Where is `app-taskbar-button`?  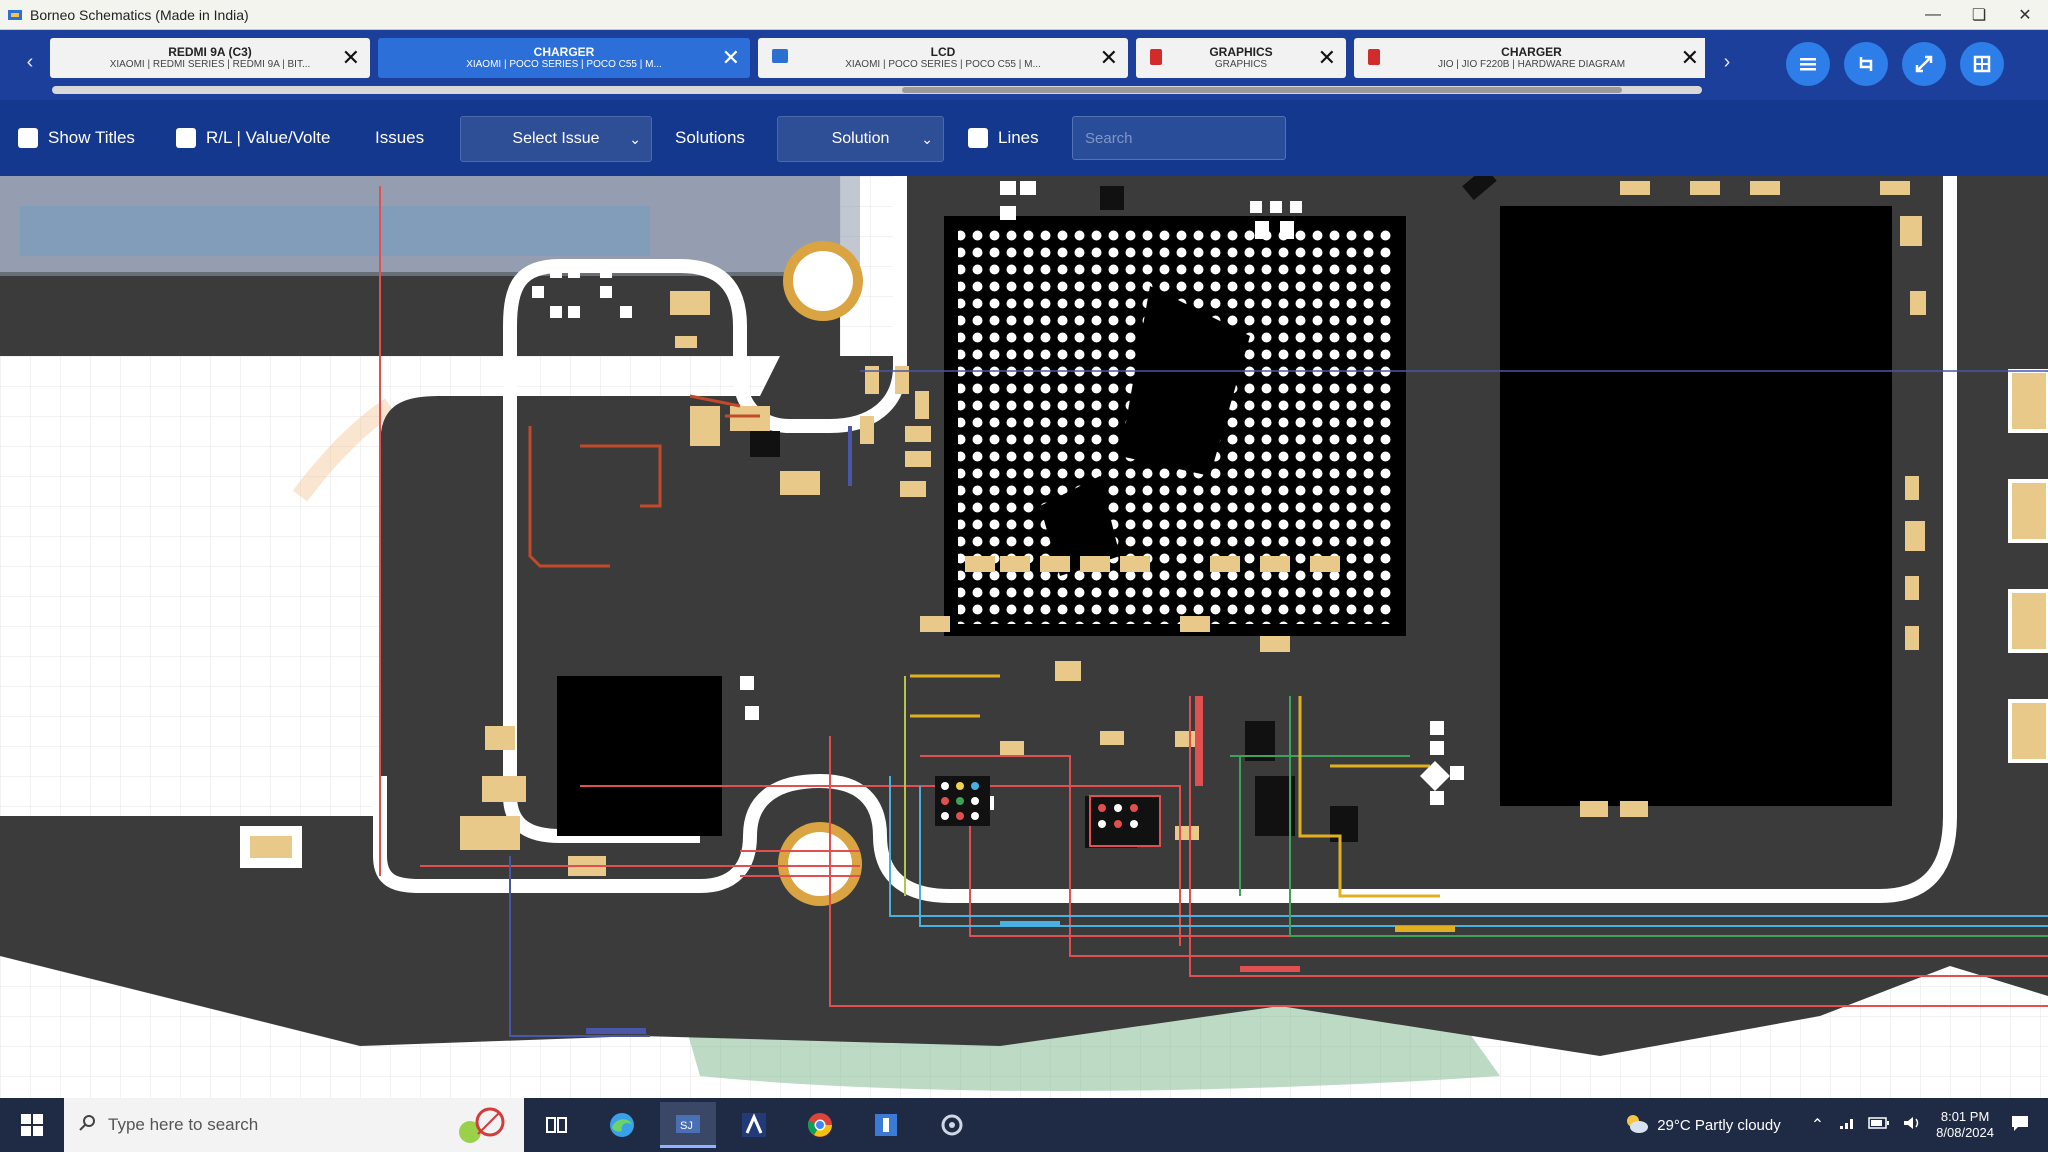
app-taskbar-button is located at coordinates (886, 1125).